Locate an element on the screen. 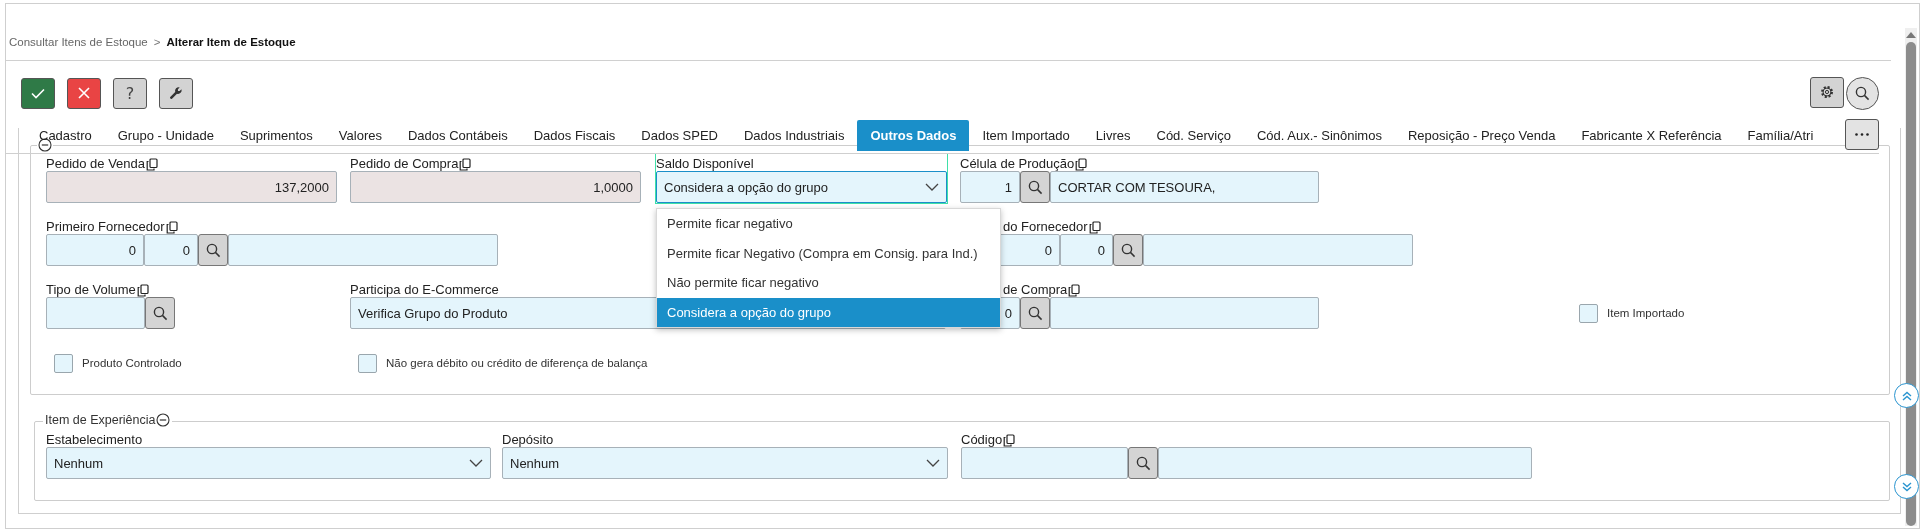 Image resolution: width=1923 pixels, height=530 pixels. field-label: de Compra is located at coordinates (1035, 289).